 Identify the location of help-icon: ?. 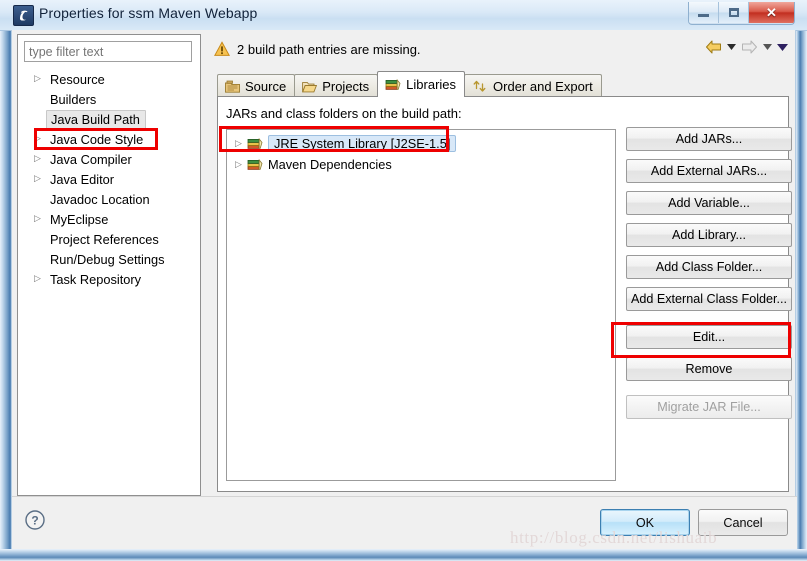
(35, 520).